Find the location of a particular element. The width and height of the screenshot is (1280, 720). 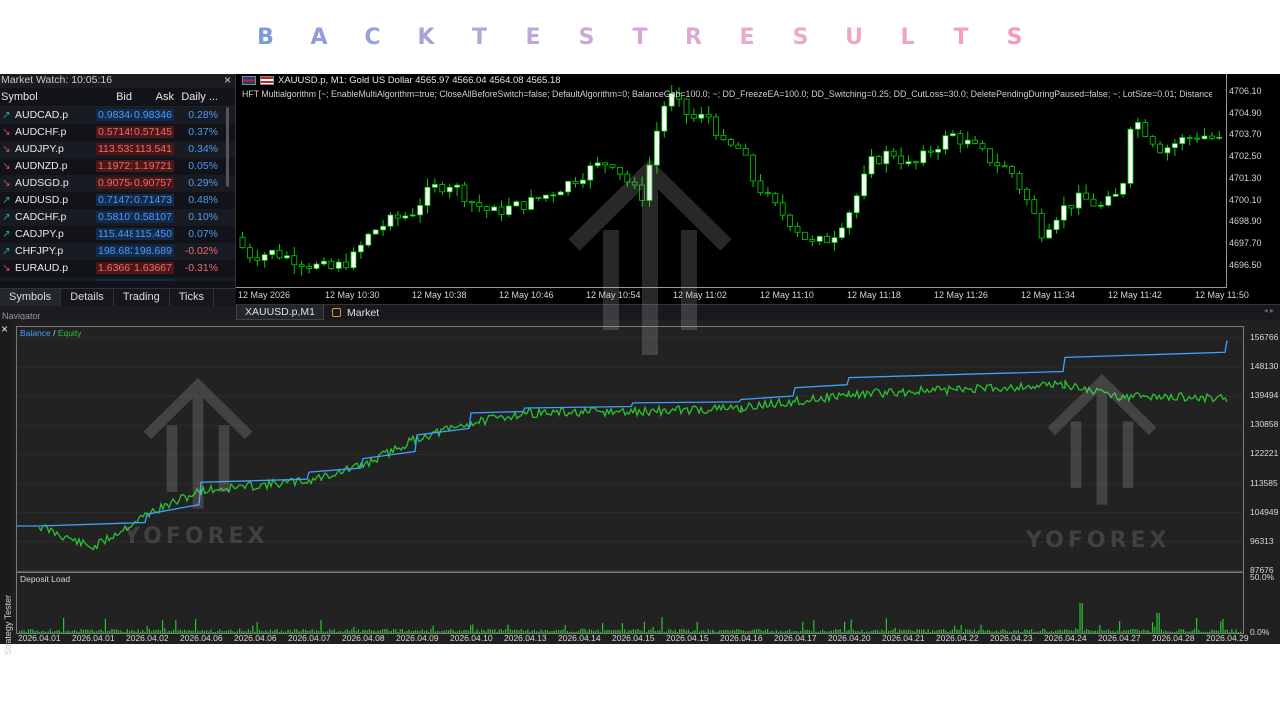

symbol-cell: ↘ AUDCHF.p is located at coordinates (48, 132).